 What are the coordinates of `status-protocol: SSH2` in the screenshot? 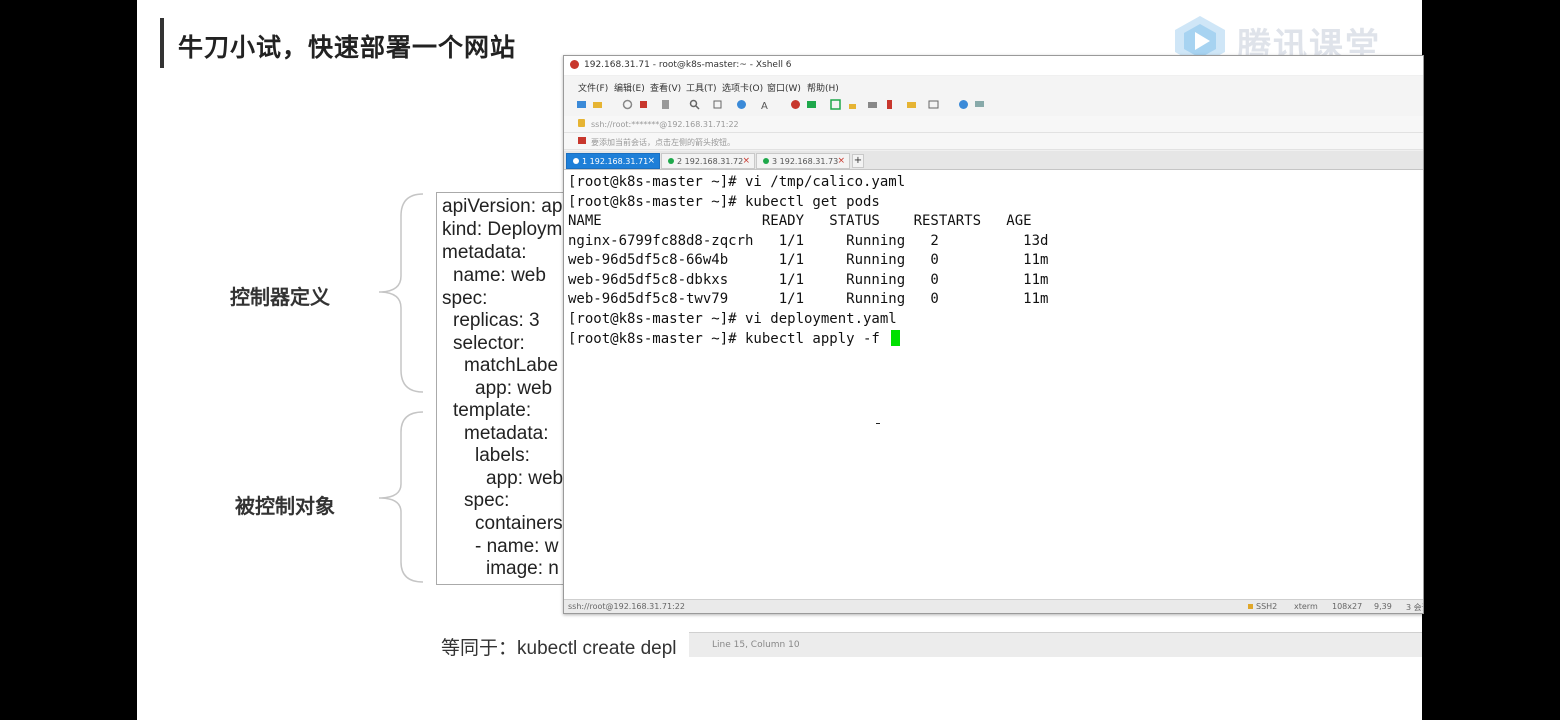 It's located at (1267, 606).